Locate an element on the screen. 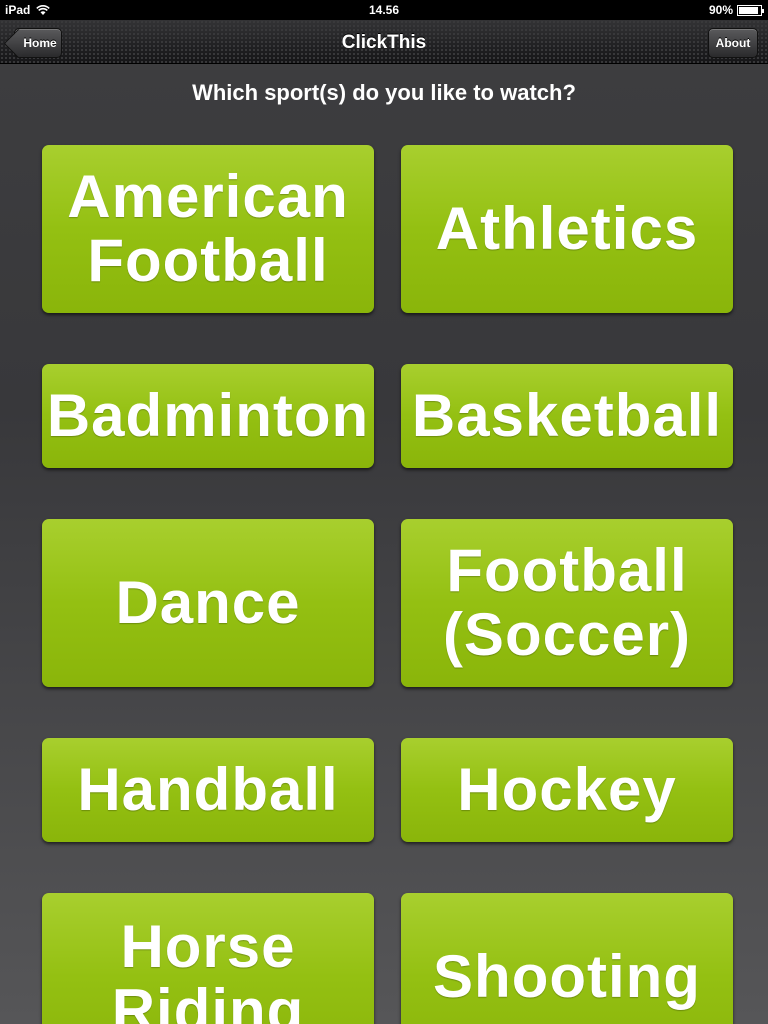 The image size is (768, 1024). battery-fill is located at coordinates (748, 10).